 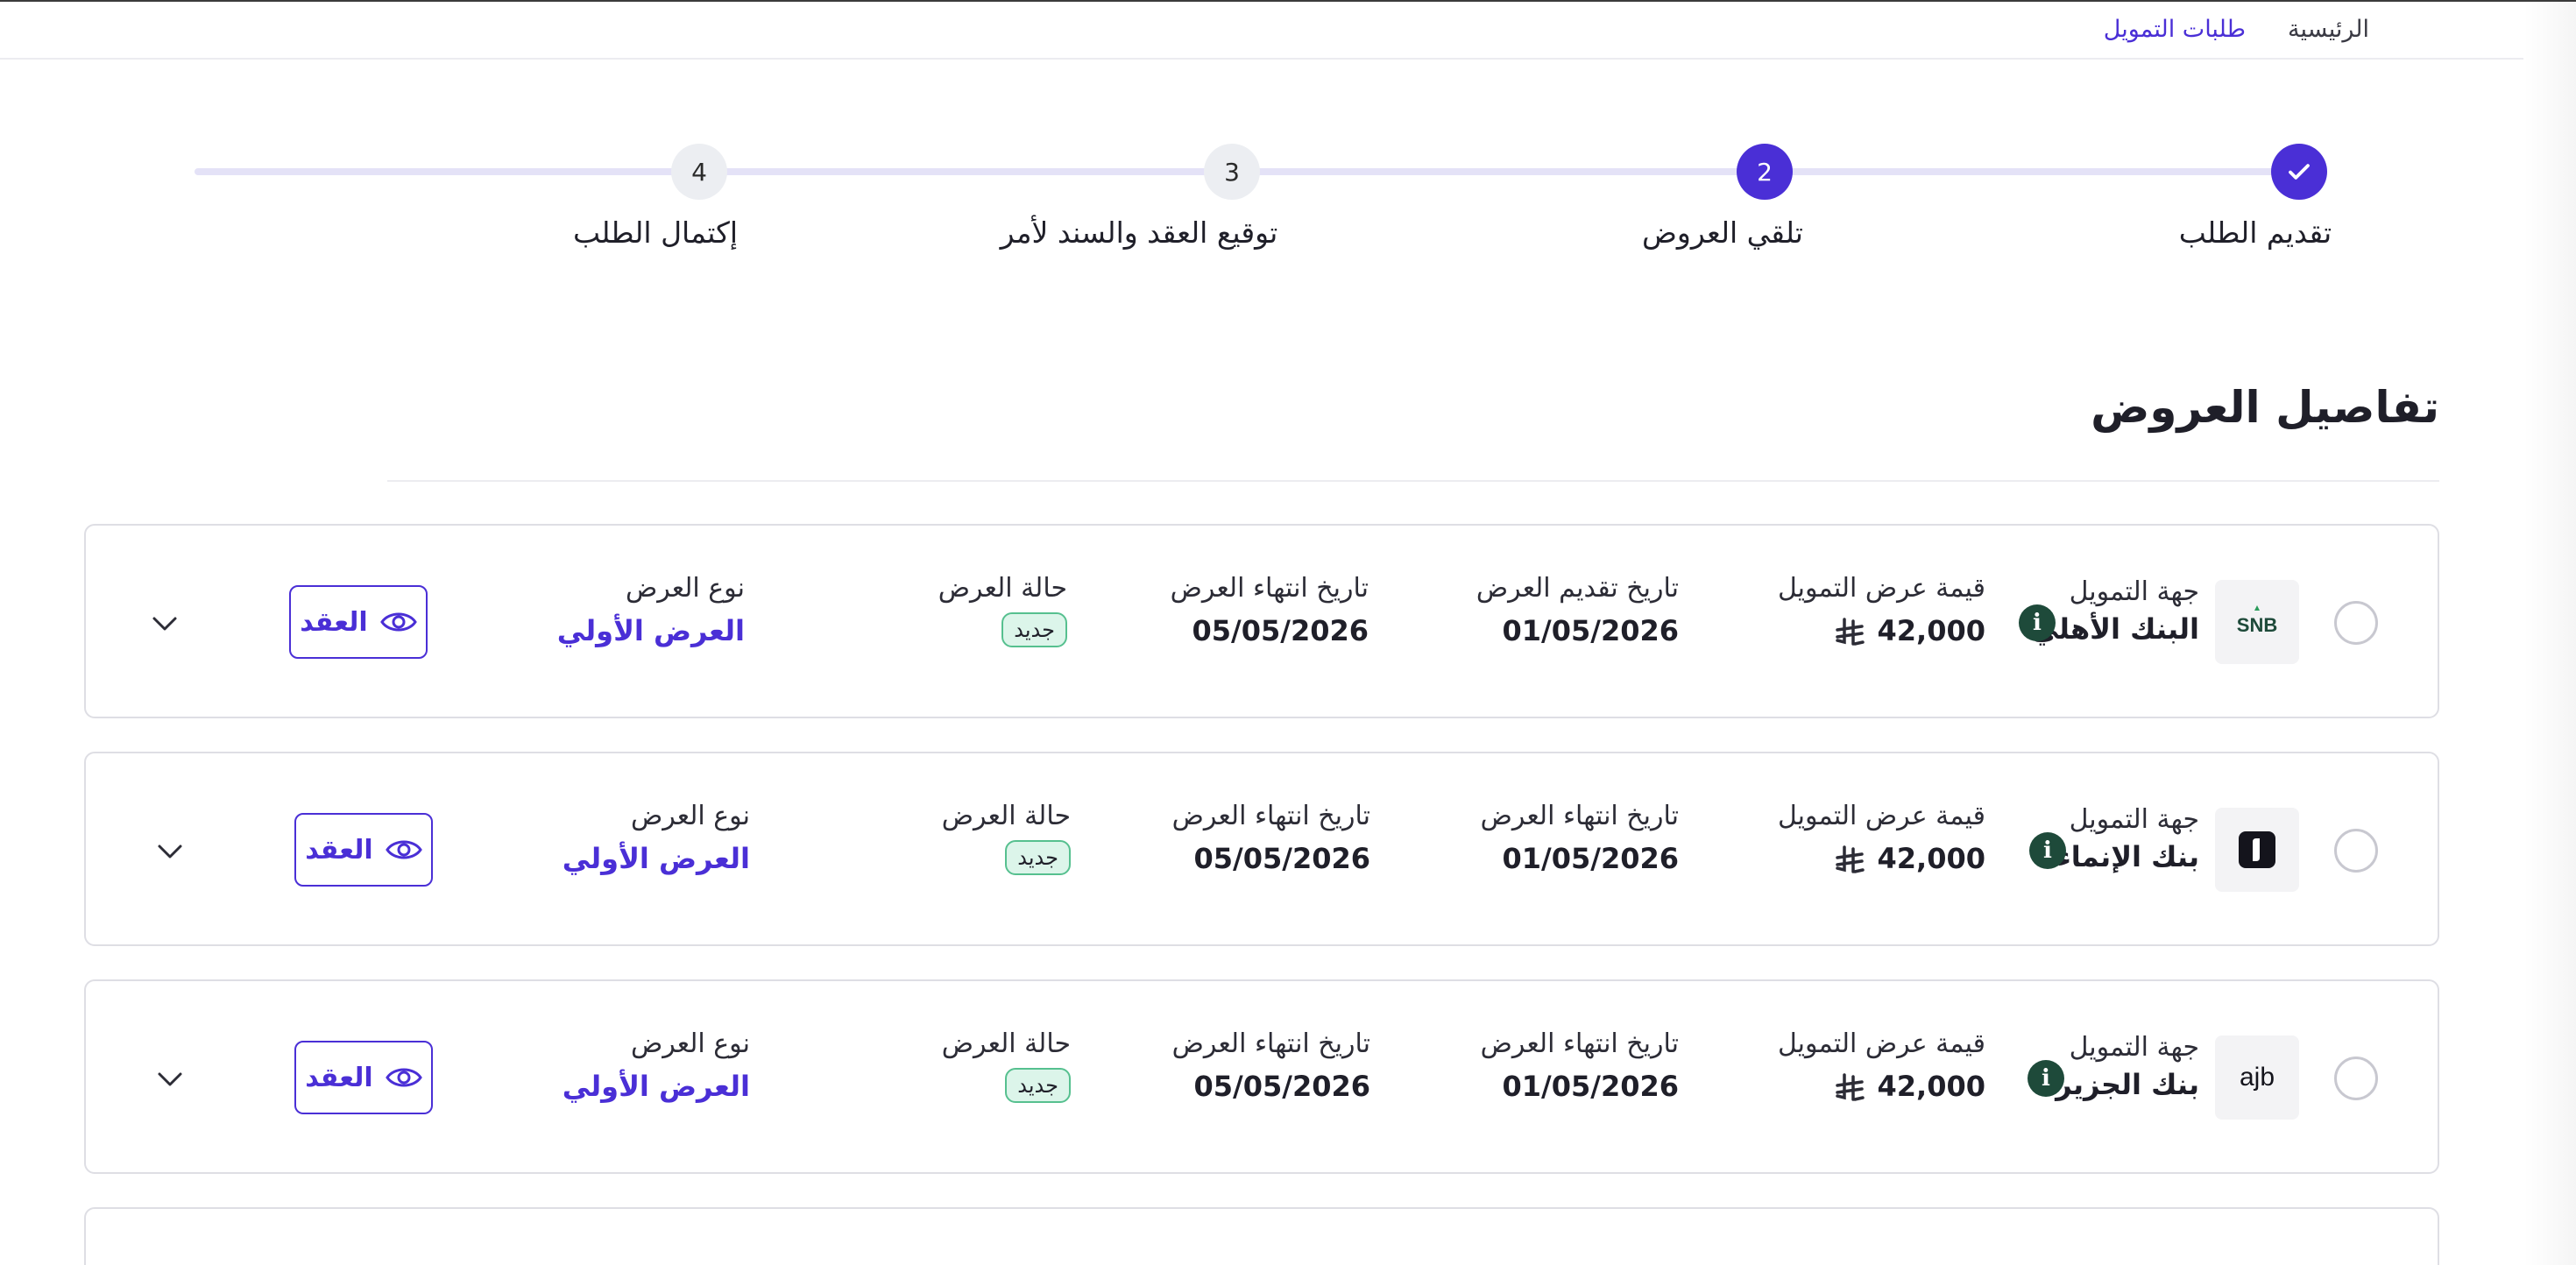 What do you see at coordinates (1261, 1236) in the screenshot?
I see `offer-card-partial` at bounding box center [1261, 1236].